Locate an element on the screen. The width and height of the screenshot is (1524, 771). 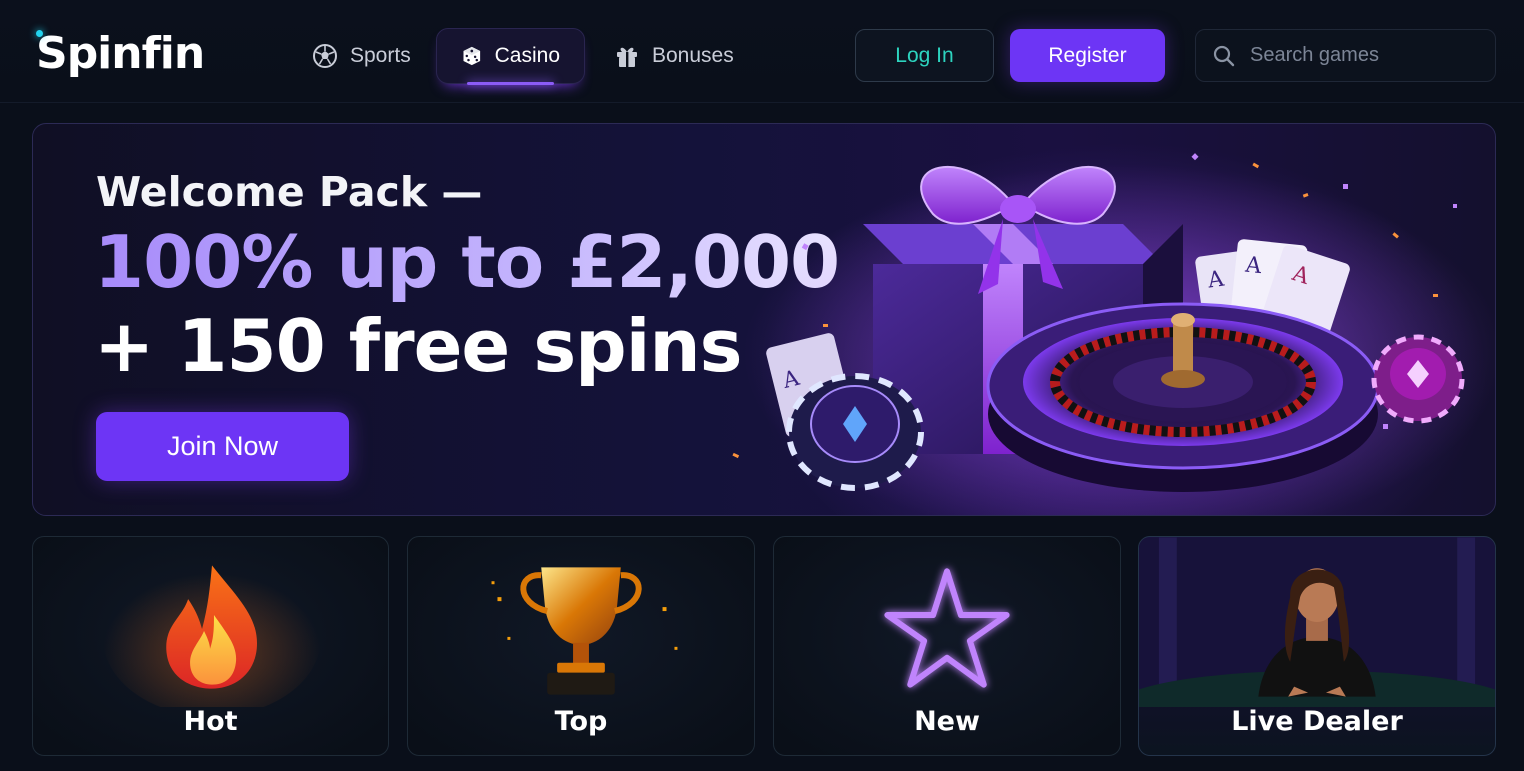
soccer-ball-icon is located at coordinates (325, 56).